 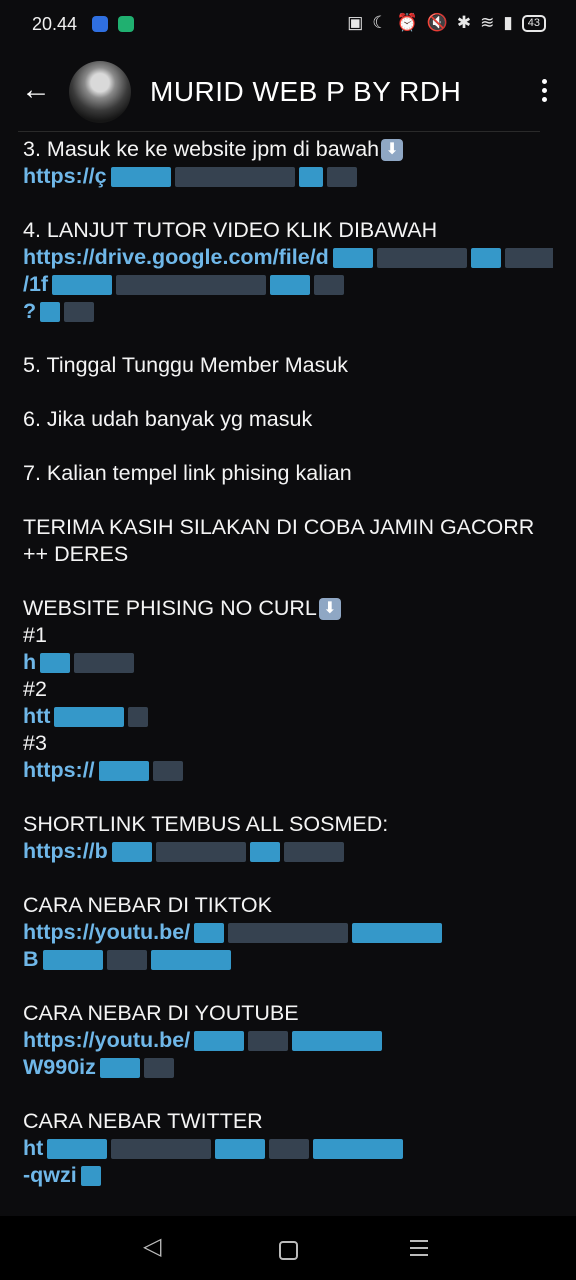 I want to click on message-text: CARA NEBAR DI YOUTUBE, so click(x=288, y=1013).